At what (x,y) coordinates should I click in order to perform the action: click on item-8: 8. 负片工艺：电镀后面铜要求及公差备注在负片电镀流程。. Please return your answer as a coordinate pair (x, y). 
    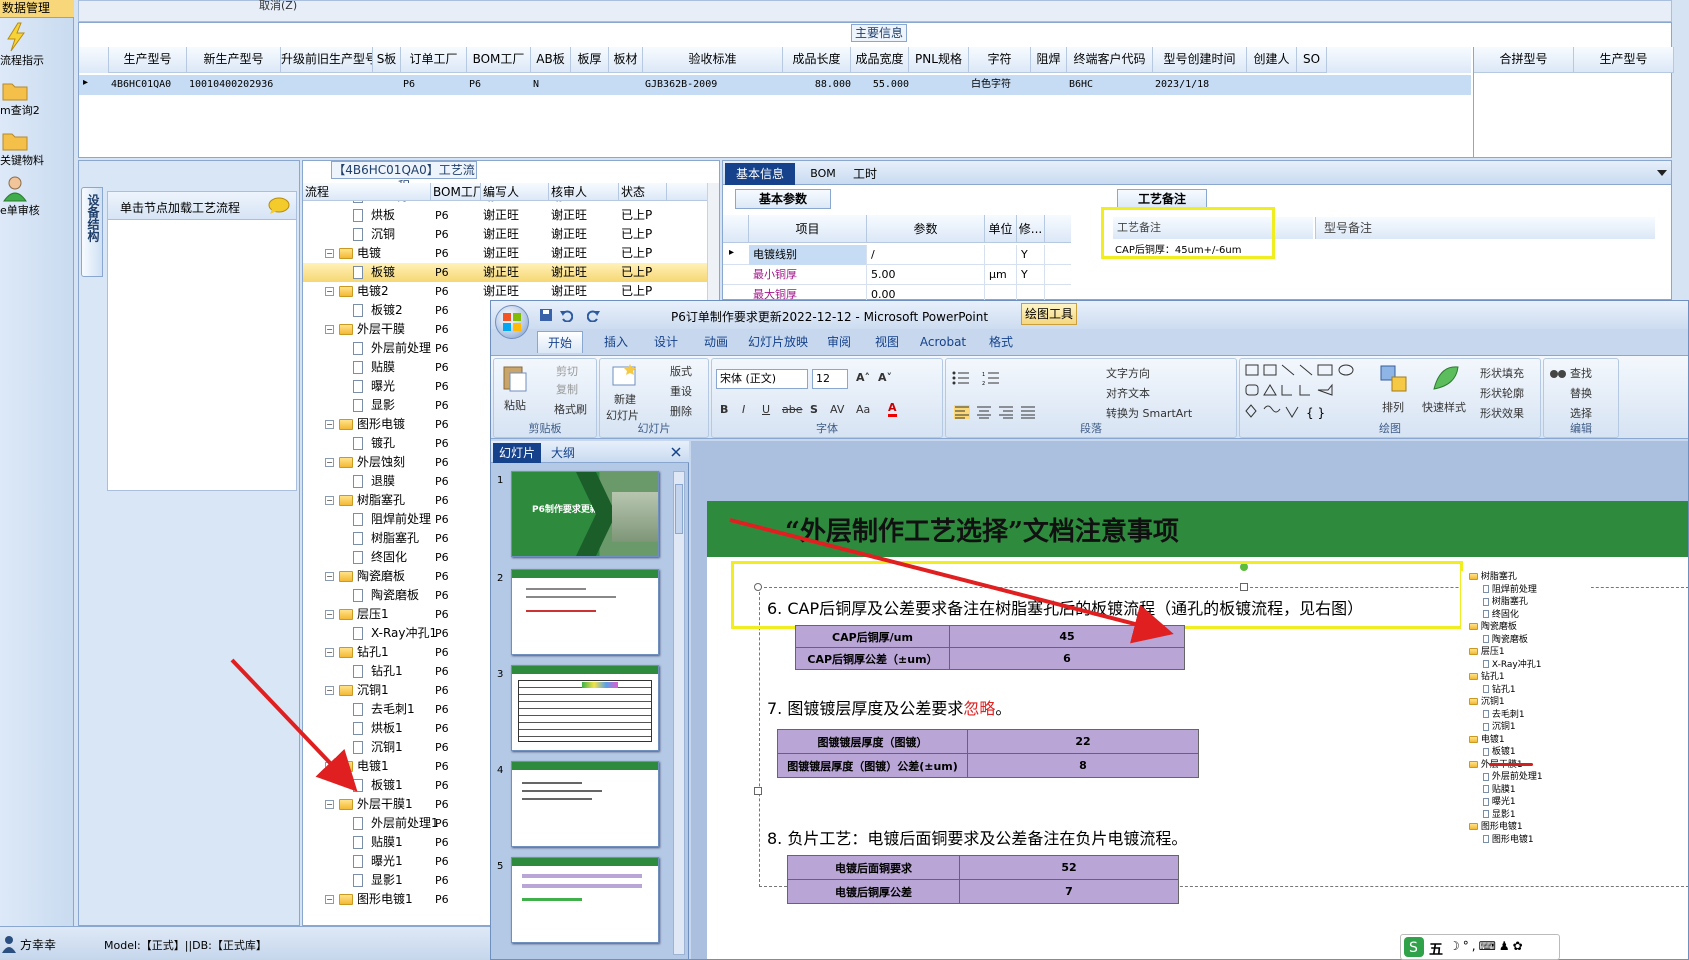
    Looking at the image, I should click on (977, 837).